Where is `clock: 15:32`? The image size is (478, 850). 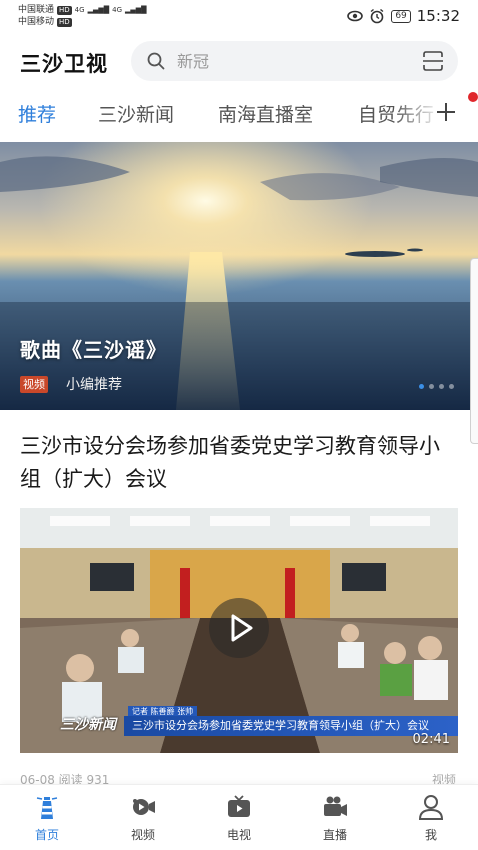 clock: 15:32 is located at coordinates (438, 16).